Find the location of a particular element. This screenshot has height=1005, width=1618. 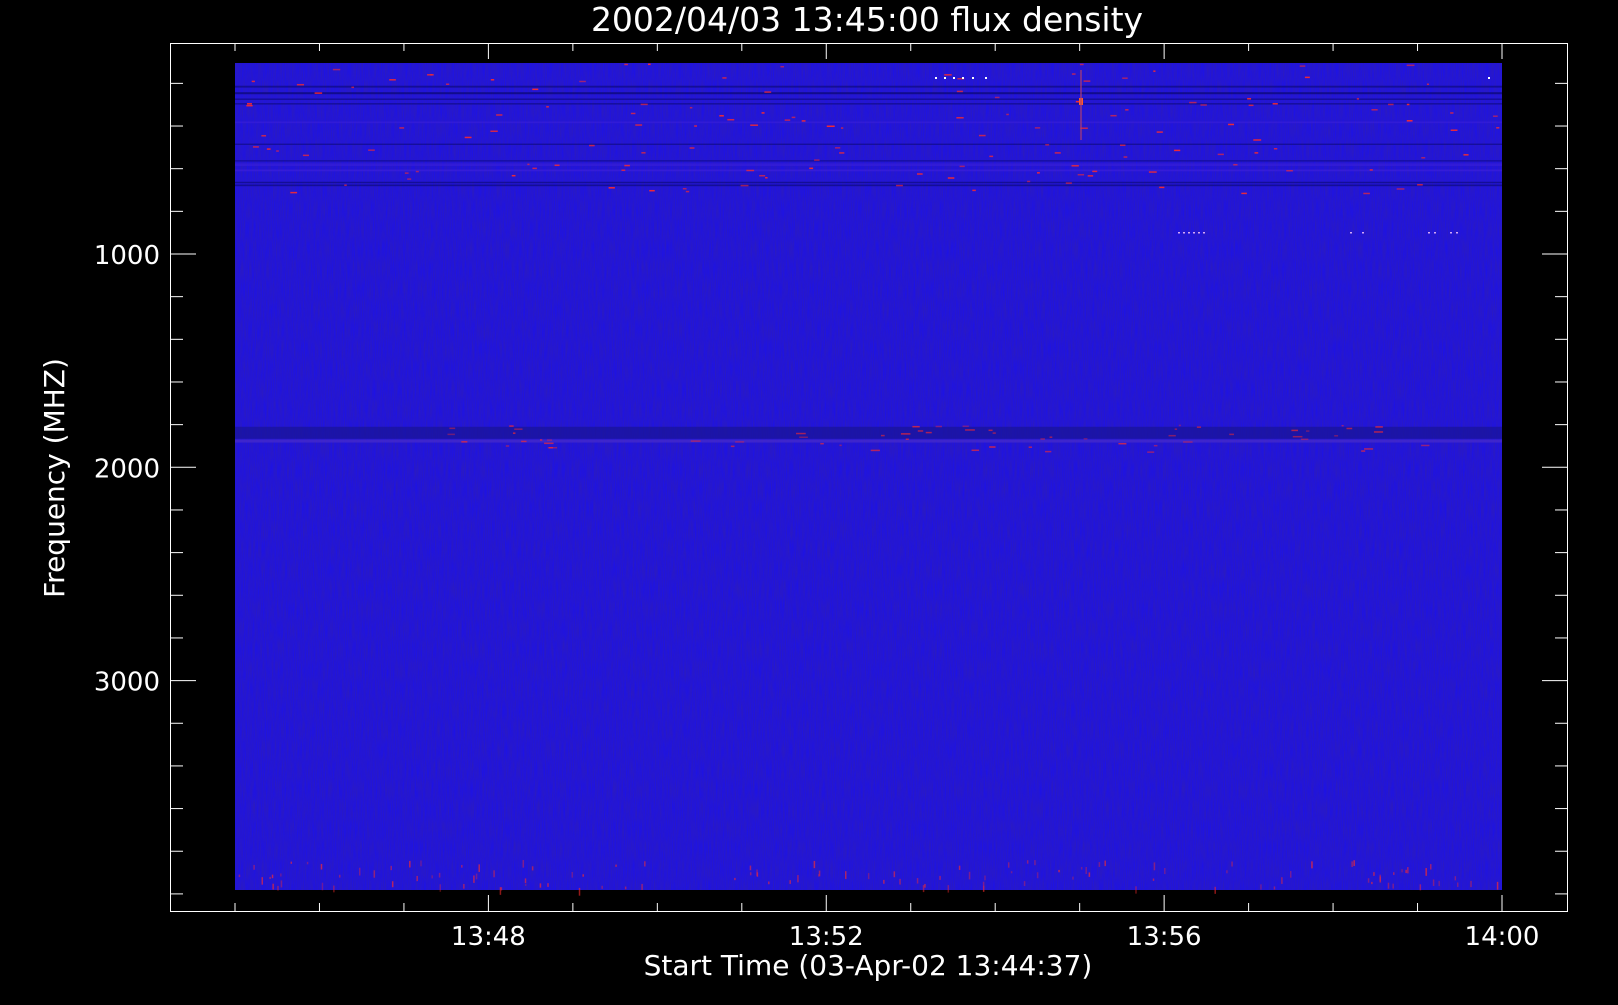

y-tick-label: 2000 is located at coordinates (127, 469).